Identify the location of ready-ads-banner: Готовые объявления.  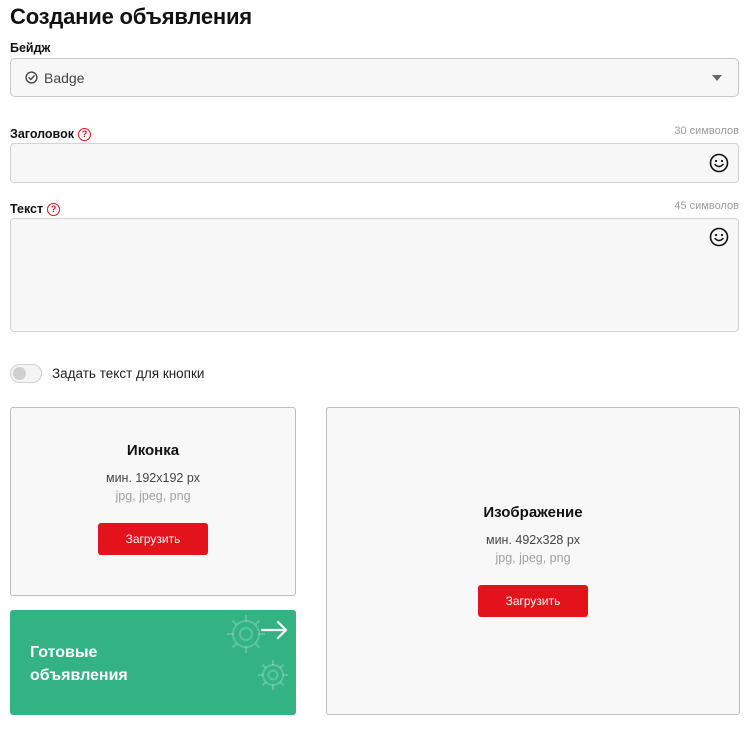
(153, 662).